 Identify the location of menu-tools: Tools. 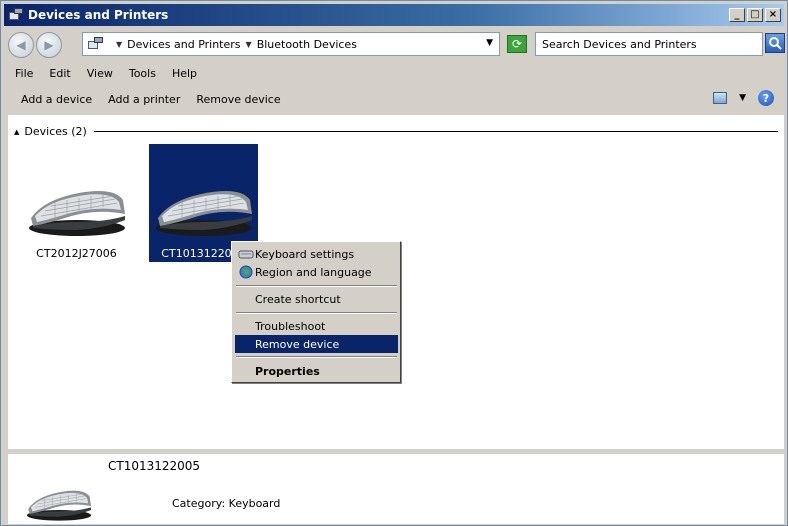
(142, 73).